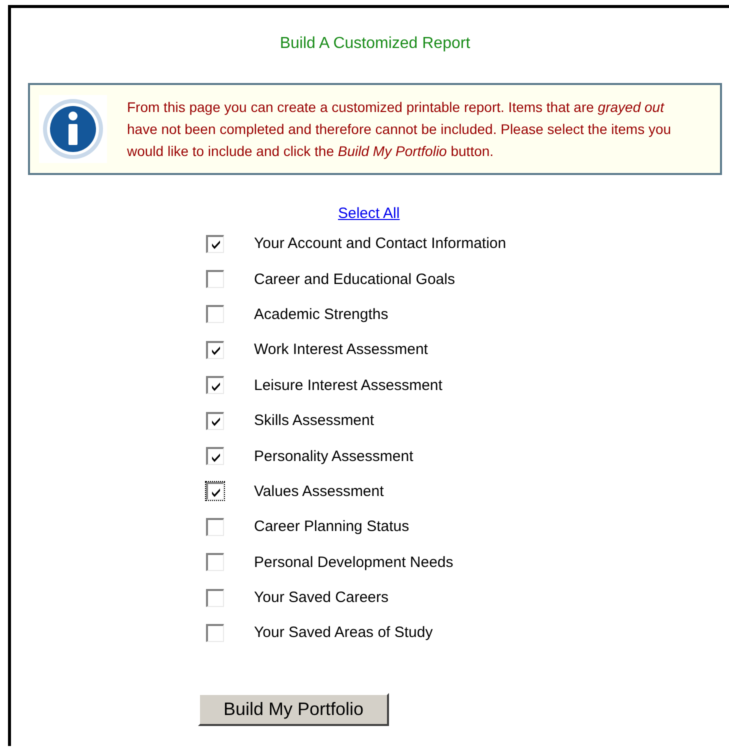  I want to click on info-icon, so click(73, 129).